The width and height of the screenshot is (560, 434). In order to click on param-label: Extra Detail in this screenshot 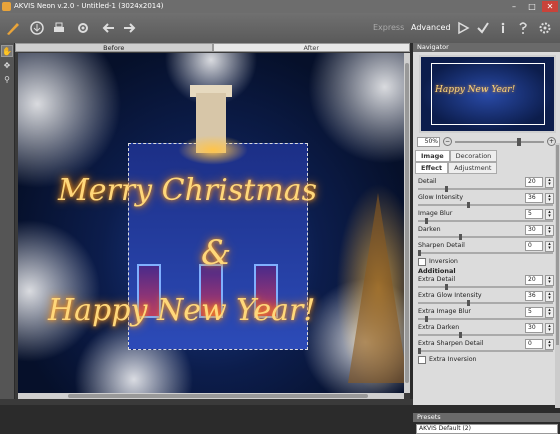, I will do `click(437, 279)`.